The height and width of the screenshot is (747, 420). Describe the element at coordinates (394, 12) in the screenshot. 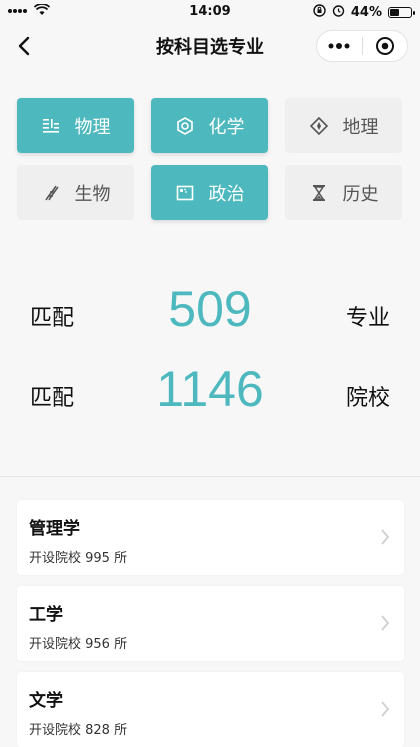

I see `battery-fill` at that location.